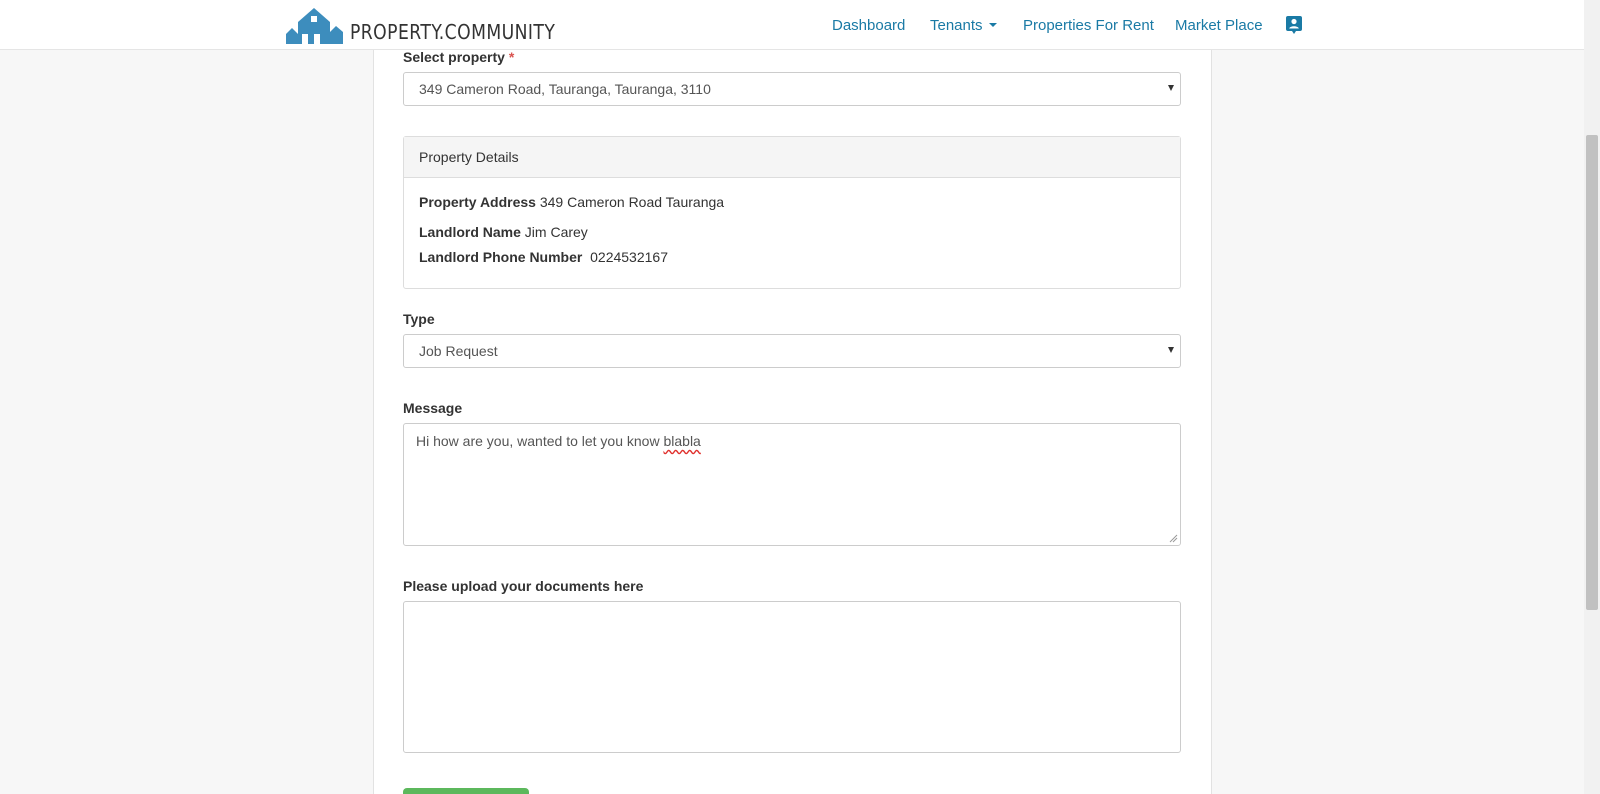 The width and height of the screenshot is (1600, 794). I want to click on page-scrollbar, so click(1592, 397).